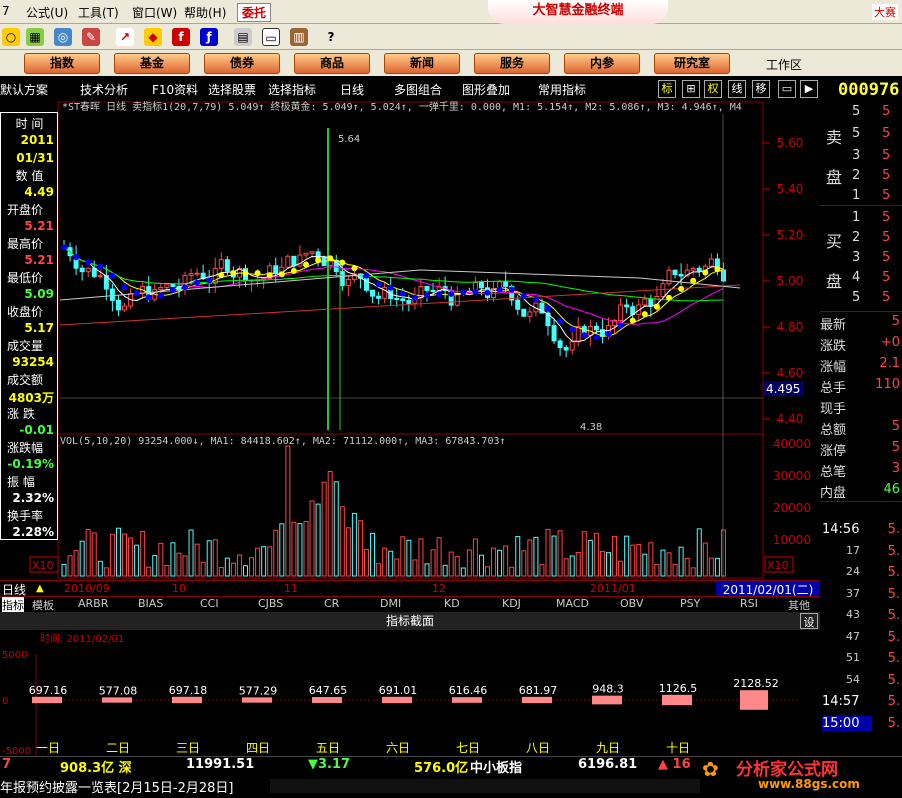 This screenshot has width=902, height=798. Describe the element at coordinates (25, 210) in the screenshot. I see `label-open: 开盘价` at that location.